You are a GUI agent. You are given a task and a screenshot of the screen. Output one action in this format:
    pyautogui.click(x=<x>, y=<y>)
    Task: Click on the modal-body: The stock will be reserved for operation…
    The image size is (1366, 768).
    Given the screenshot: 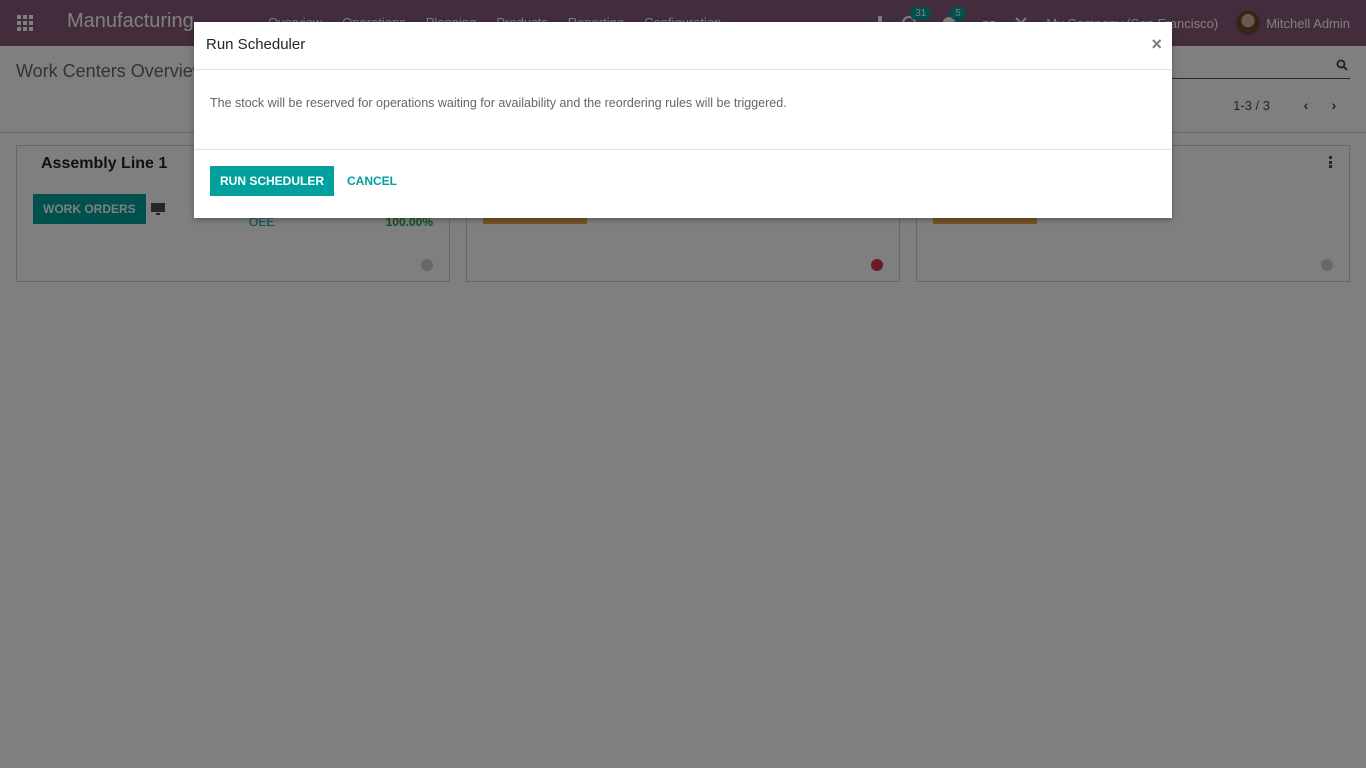 What is the action you would take?
    pyautogui.click(x=683, y=110)
    